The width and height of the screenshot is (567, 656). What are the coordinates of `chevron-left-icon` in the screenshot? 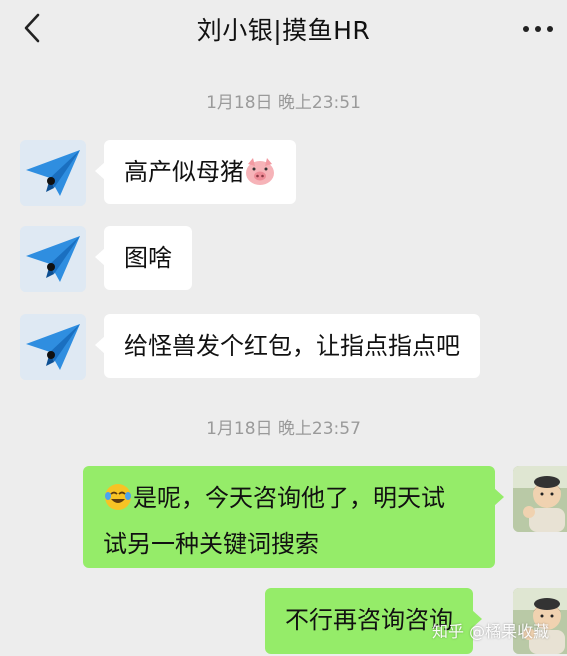 It's located at (32, 28).